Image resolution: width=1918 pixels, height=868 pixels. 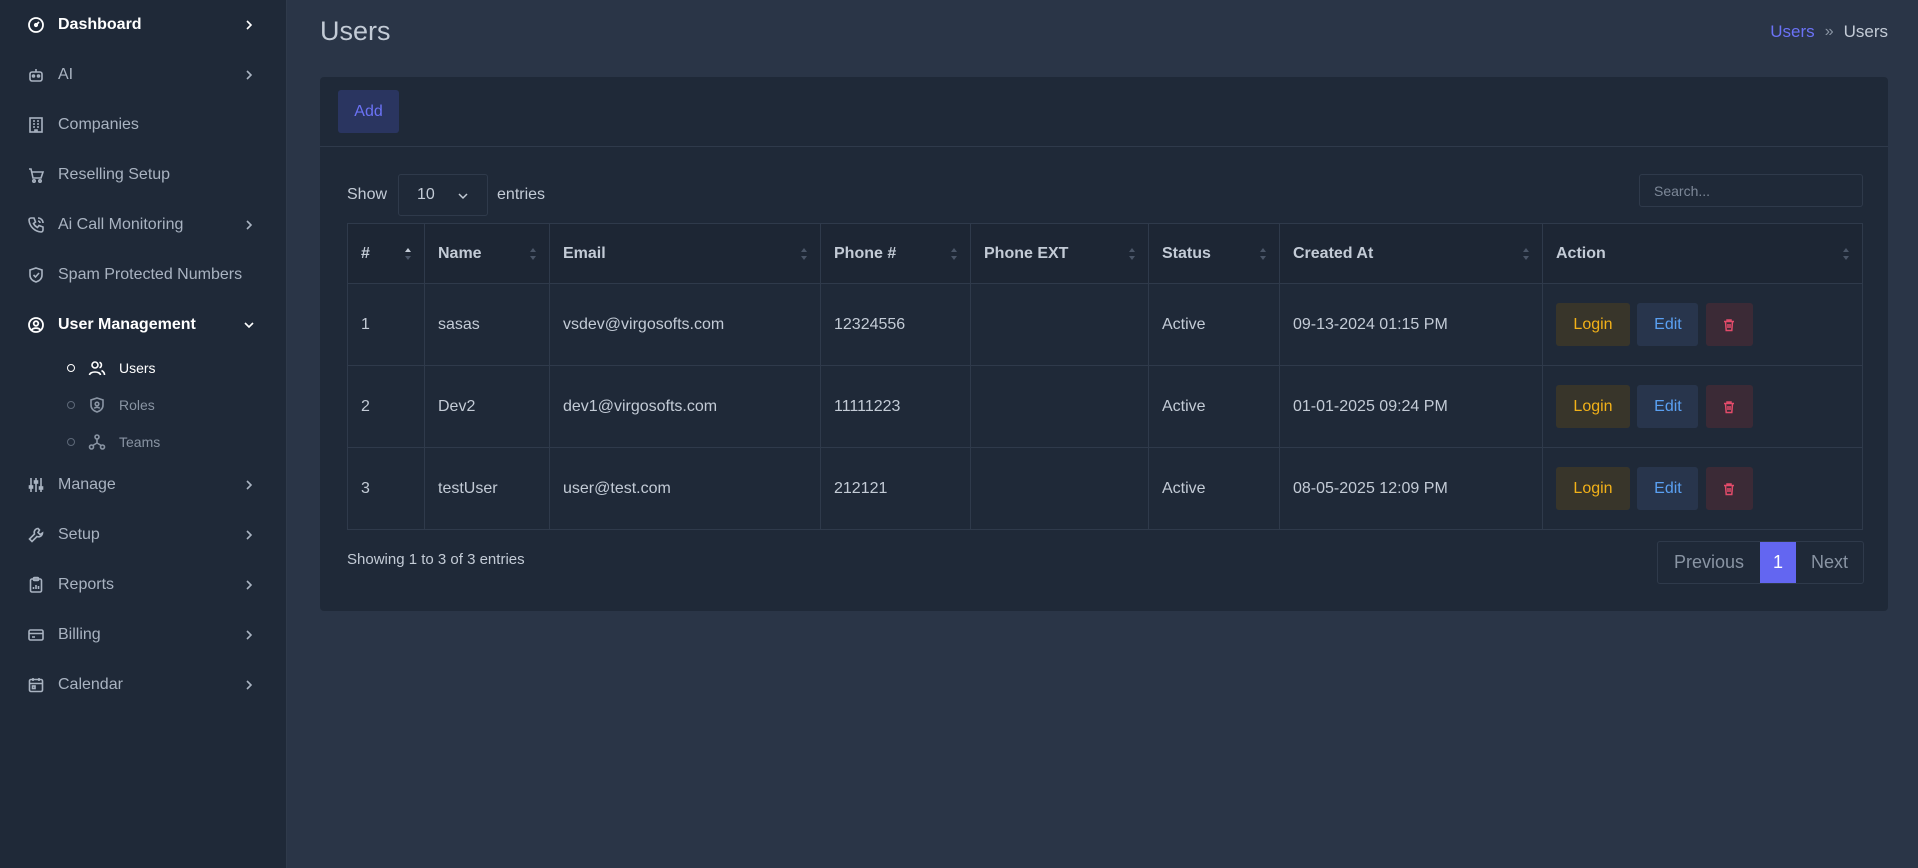 What do you see at coordinates (436, 559) in the screenshot?
I see `table-info: Showing 1 to 3 of 3 entries` at bounding box center [436, 559].